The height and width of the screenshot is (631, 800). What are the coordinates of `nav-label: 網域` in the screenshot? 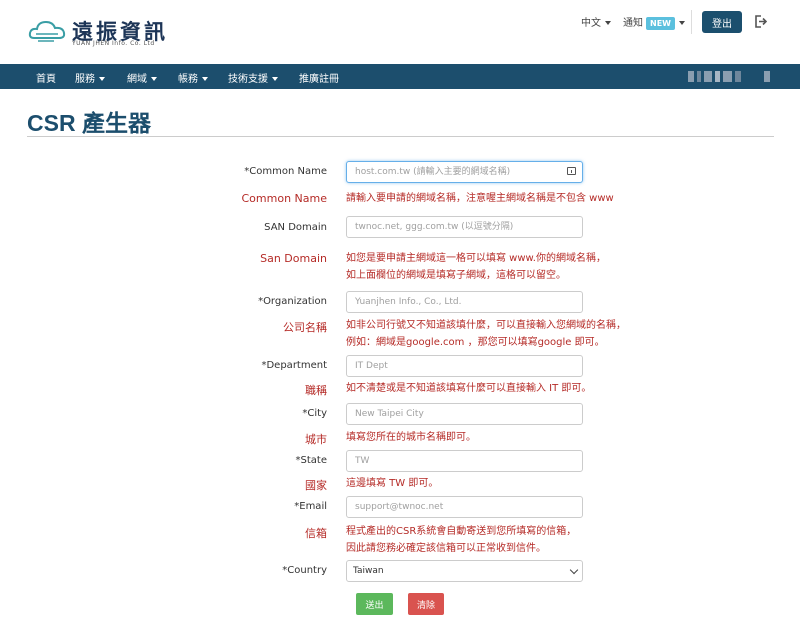 It's located at (137, 79).